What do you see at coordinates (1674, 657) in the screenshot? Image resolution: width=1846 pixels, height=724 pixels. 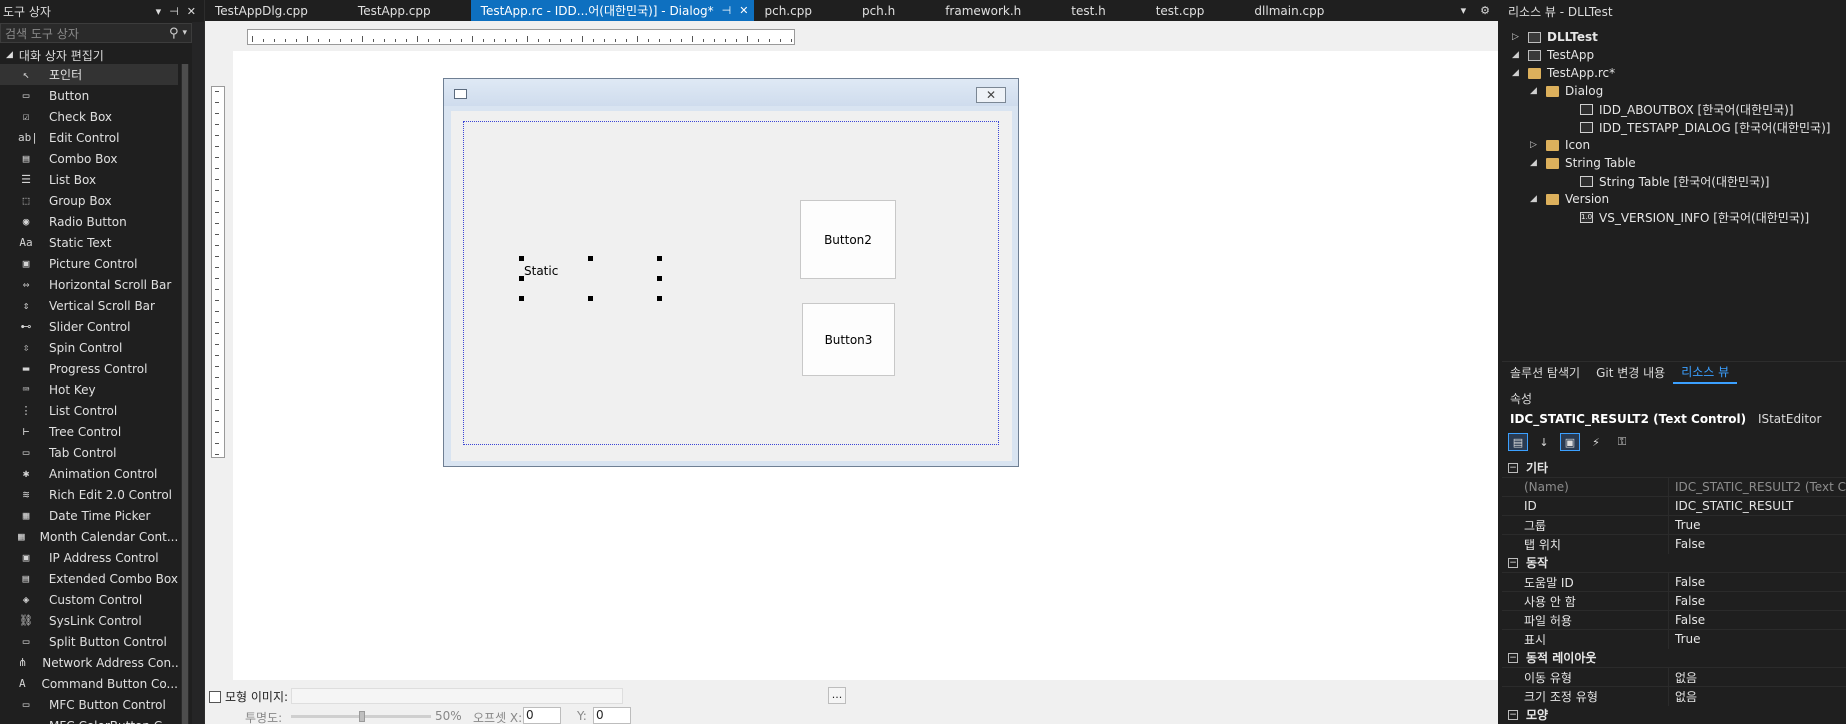 I see `property-category: − 동적 레이아웃` at bounding box center [1674, 657].